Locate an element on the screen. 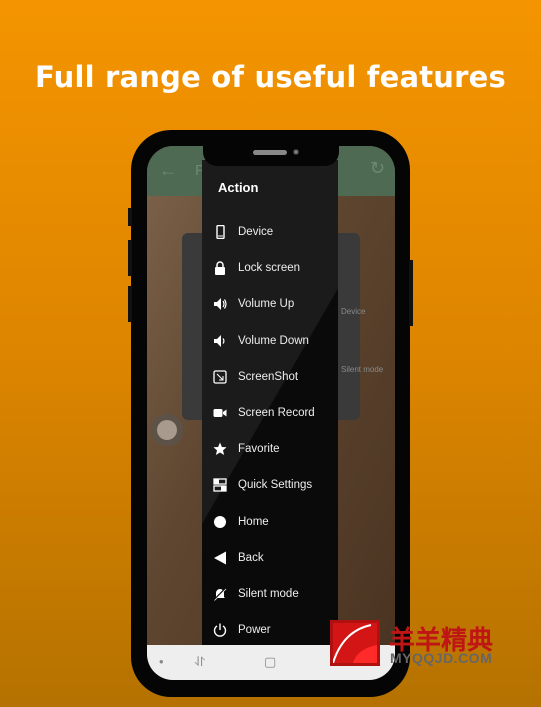 The width and height of the screenshot is (541, 707). camera is located at coordinates (296, 152).